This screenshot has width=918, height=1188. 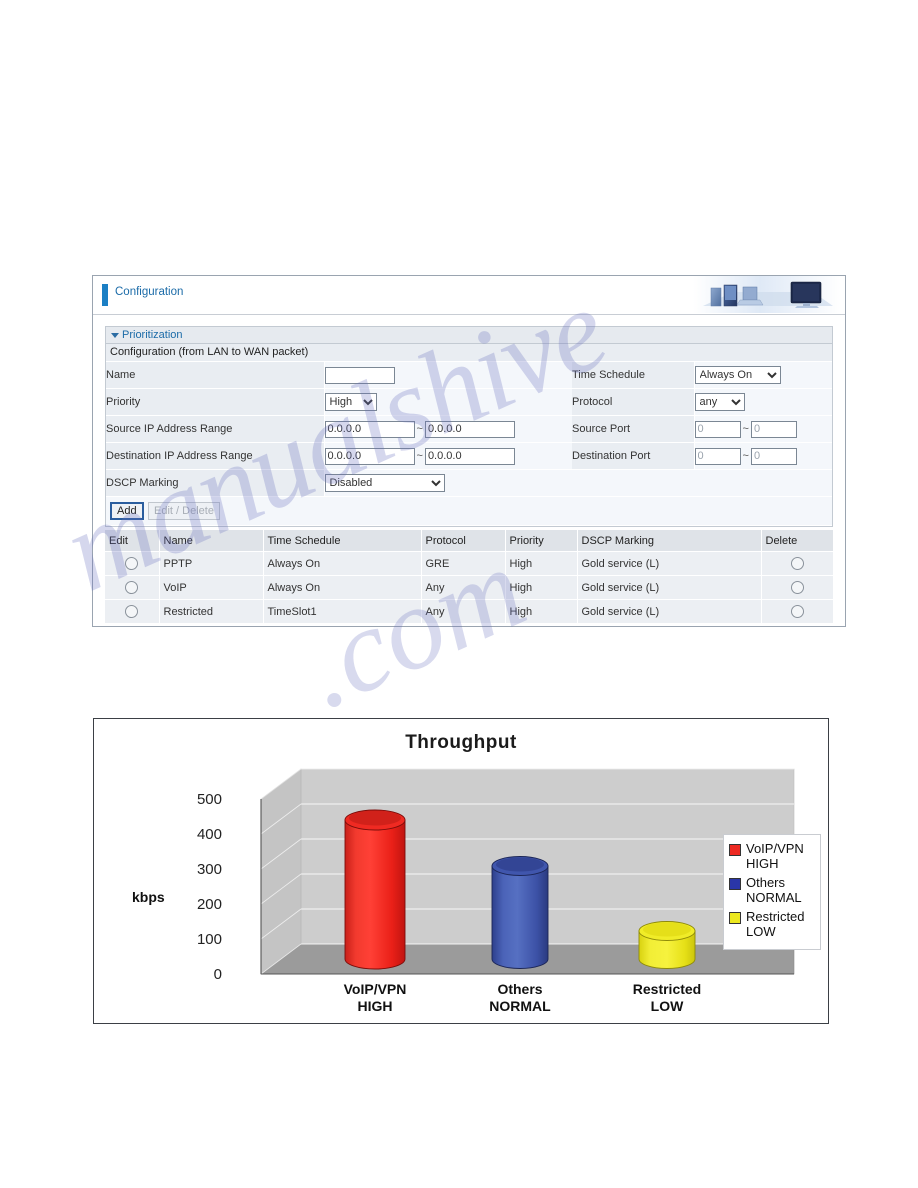 What do you see at coordinates (633, 483) in the screenshot?
I see `dscp-spacer-left` at bounding box center [633, 483].